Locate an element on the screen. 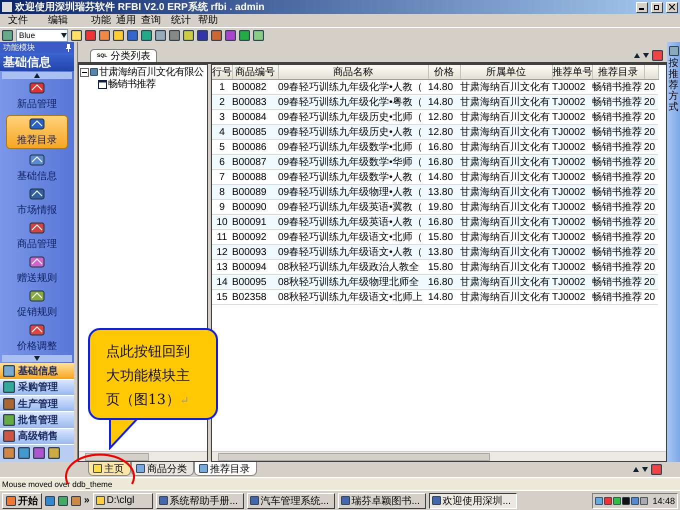  table-cell: B00094 is located at coordinates (255, 267).